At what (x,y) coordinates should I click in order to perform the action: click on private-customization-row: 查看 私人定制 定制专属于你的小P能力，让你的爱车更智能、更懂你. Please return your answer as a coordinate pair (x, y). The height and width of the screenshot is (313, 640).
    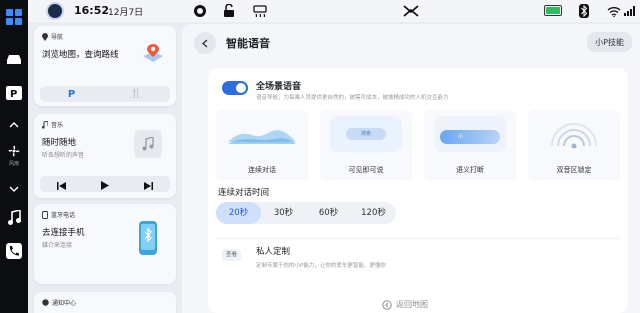
    Looking at the image, I should click on (418, 256).